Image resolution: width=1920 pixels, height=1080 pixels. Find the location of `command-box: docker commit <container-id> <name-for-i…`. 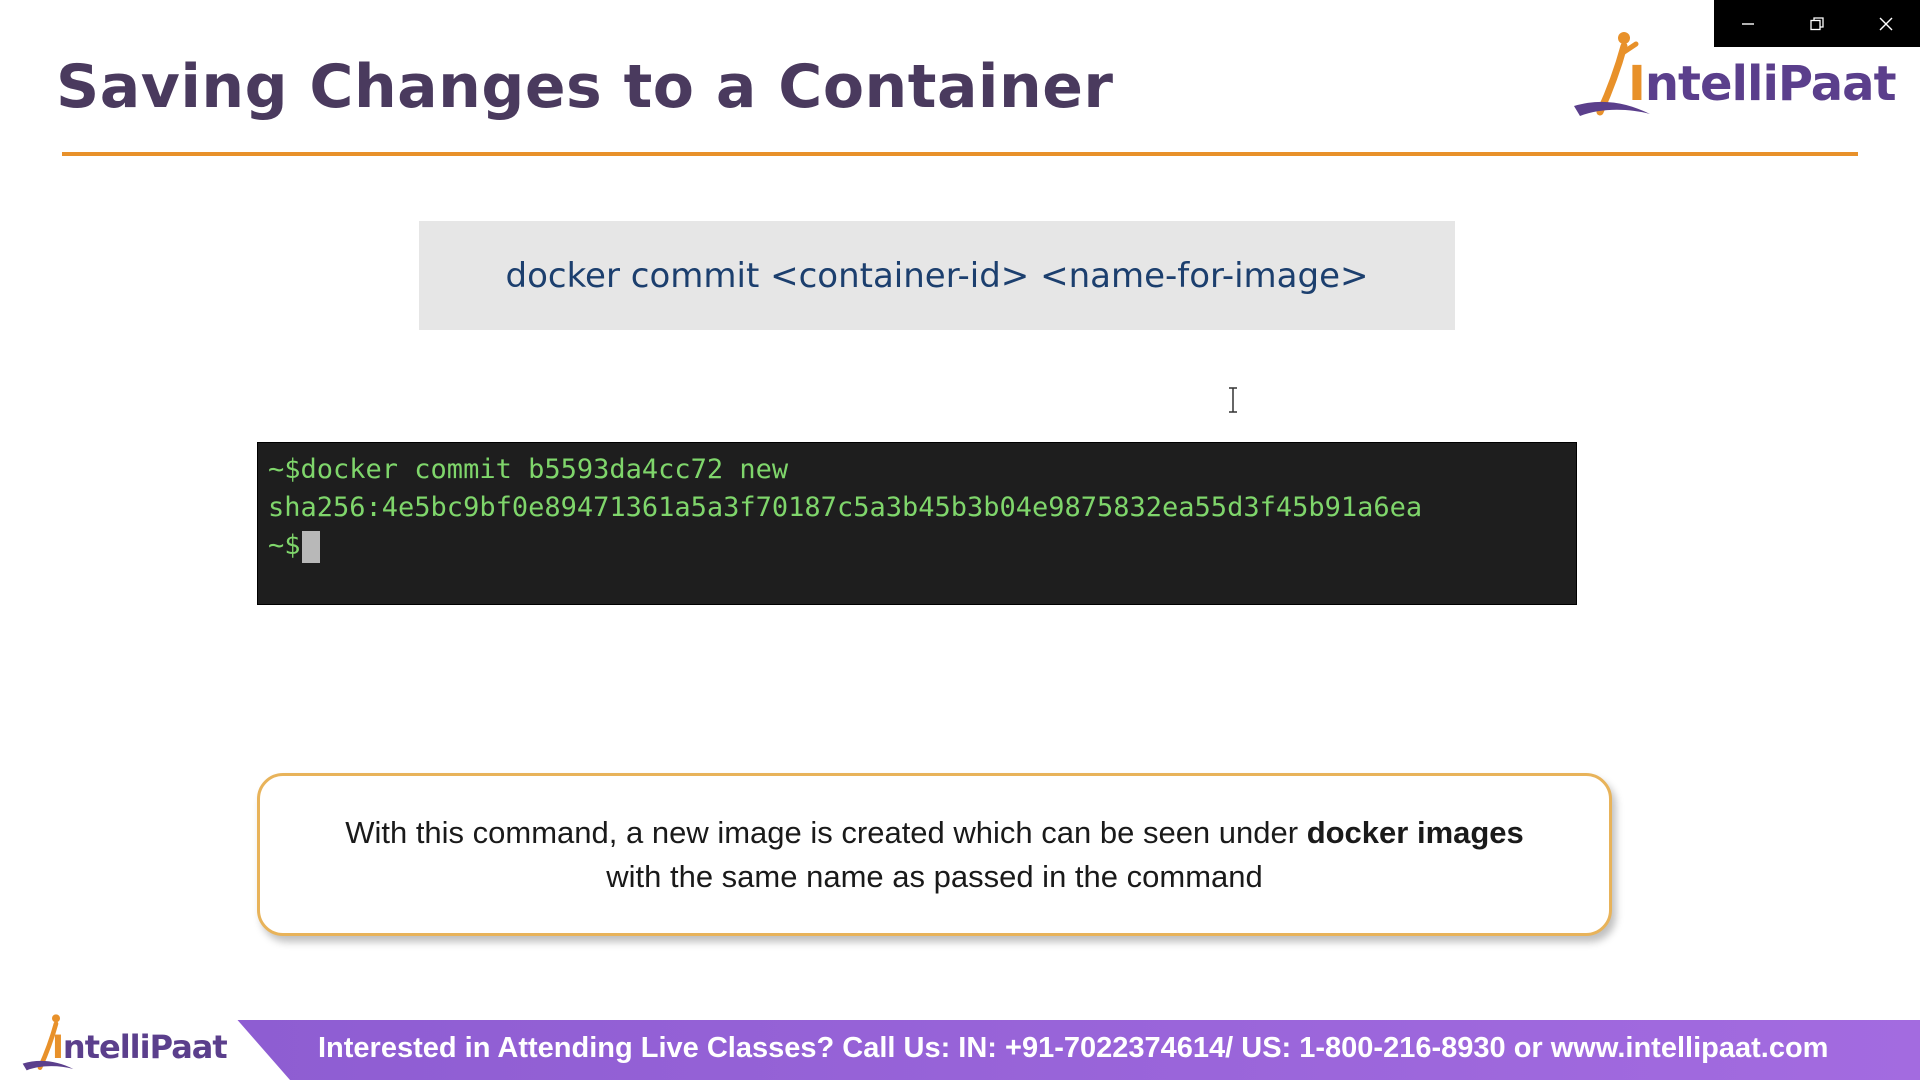

command-box: docker commit <container-id> <name-for-i… is located at coordinates (937, 275).